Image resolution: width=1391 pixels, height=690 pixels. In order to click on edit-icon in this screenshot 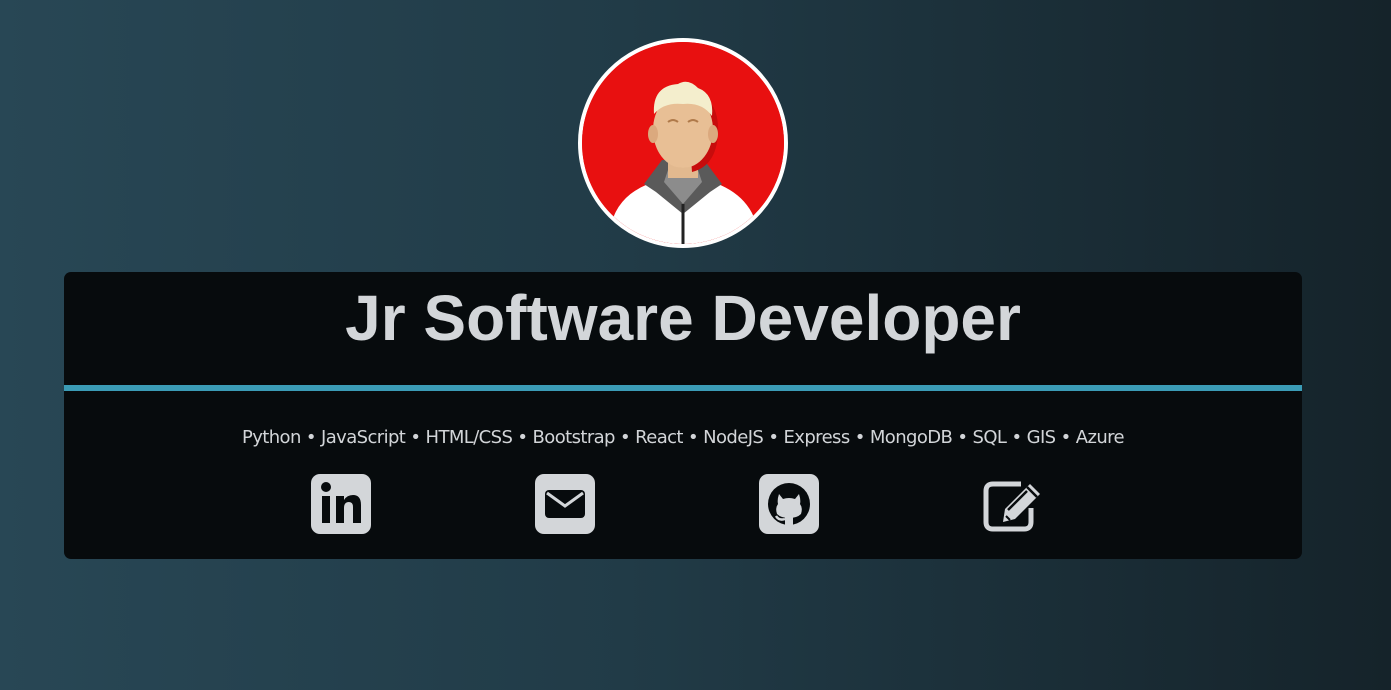, I will do `click(1011, 506)`.